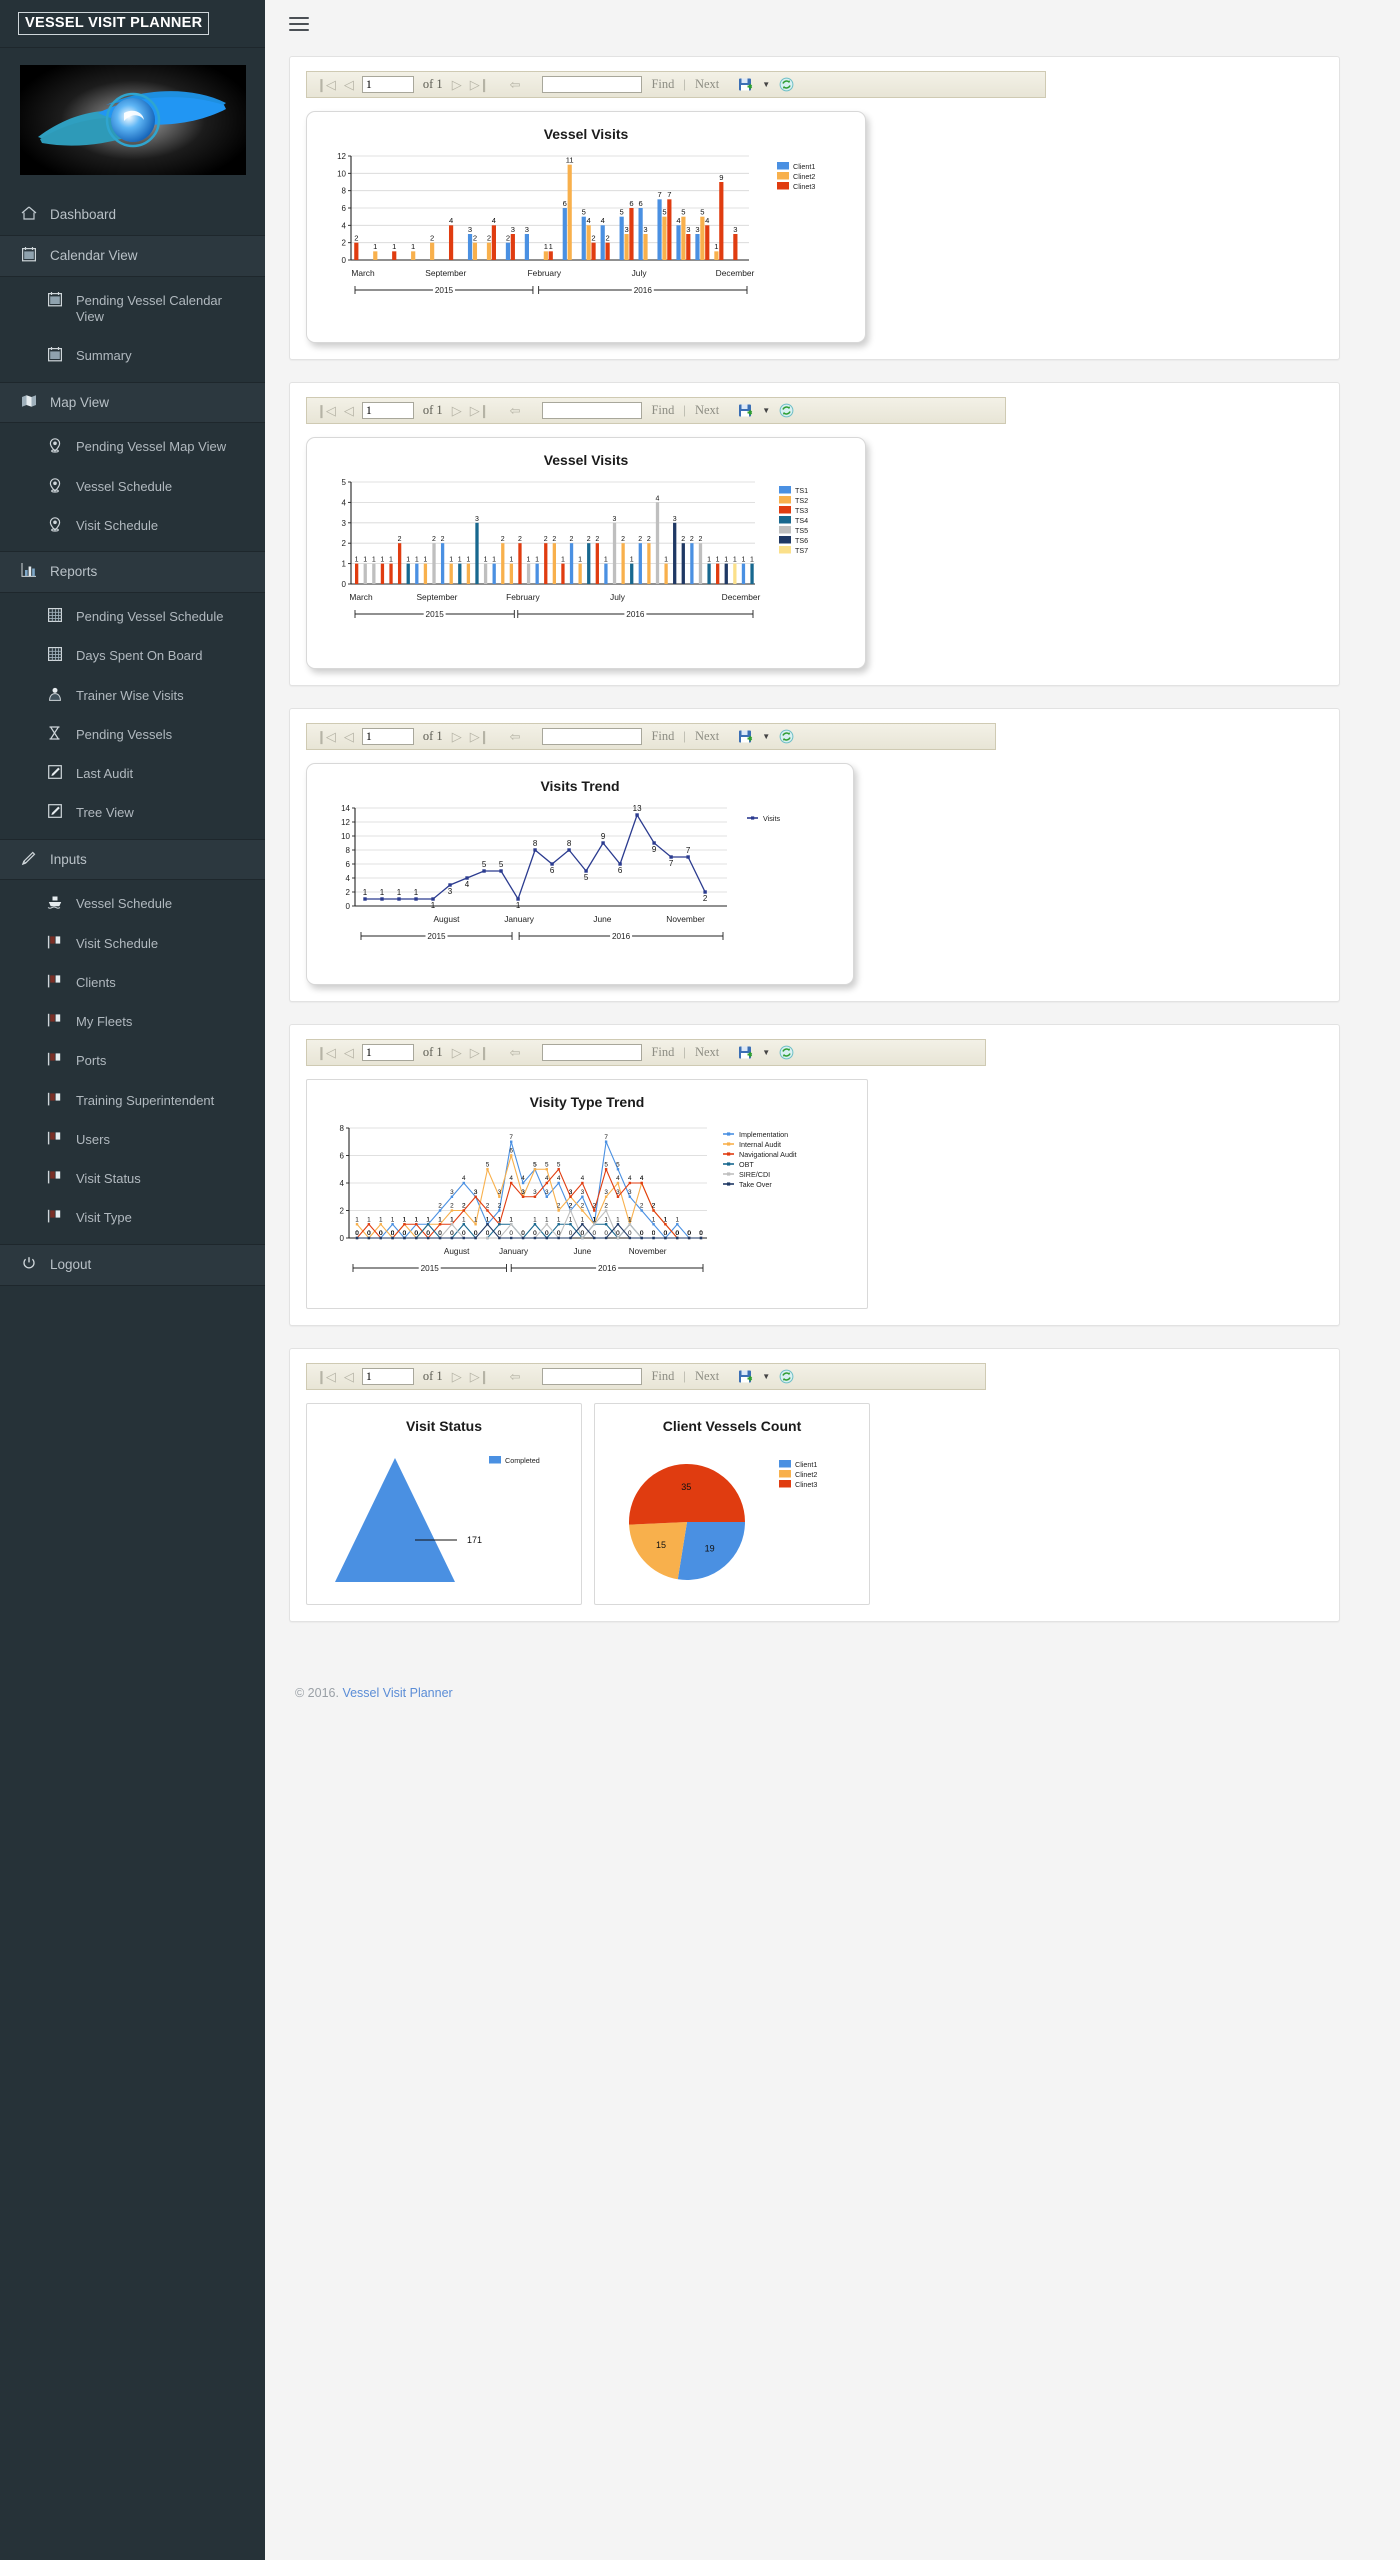 This screenshot has width=1400, height=2560. I want to click on svg-text: November, so click(648, 1251).